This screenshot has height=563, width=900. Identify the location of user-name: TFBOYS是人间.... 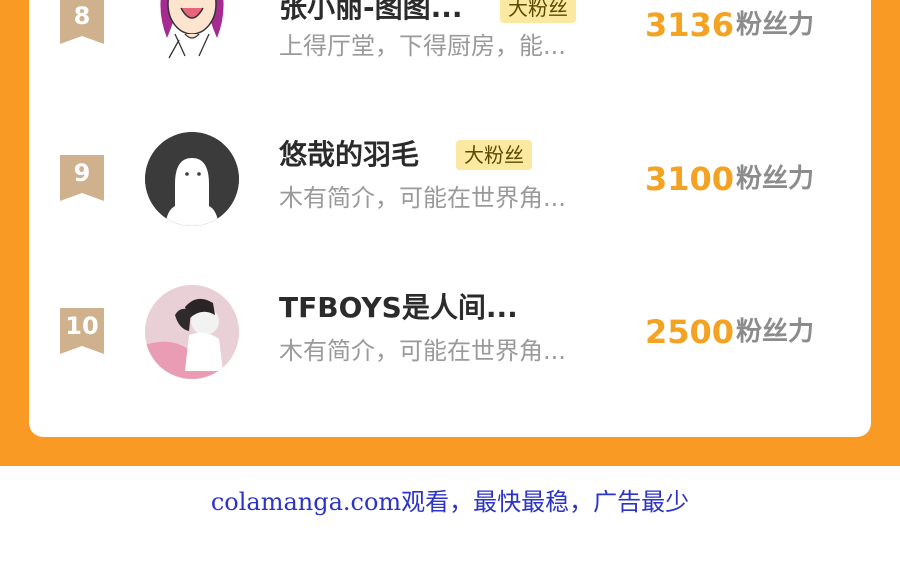
(398, 307).